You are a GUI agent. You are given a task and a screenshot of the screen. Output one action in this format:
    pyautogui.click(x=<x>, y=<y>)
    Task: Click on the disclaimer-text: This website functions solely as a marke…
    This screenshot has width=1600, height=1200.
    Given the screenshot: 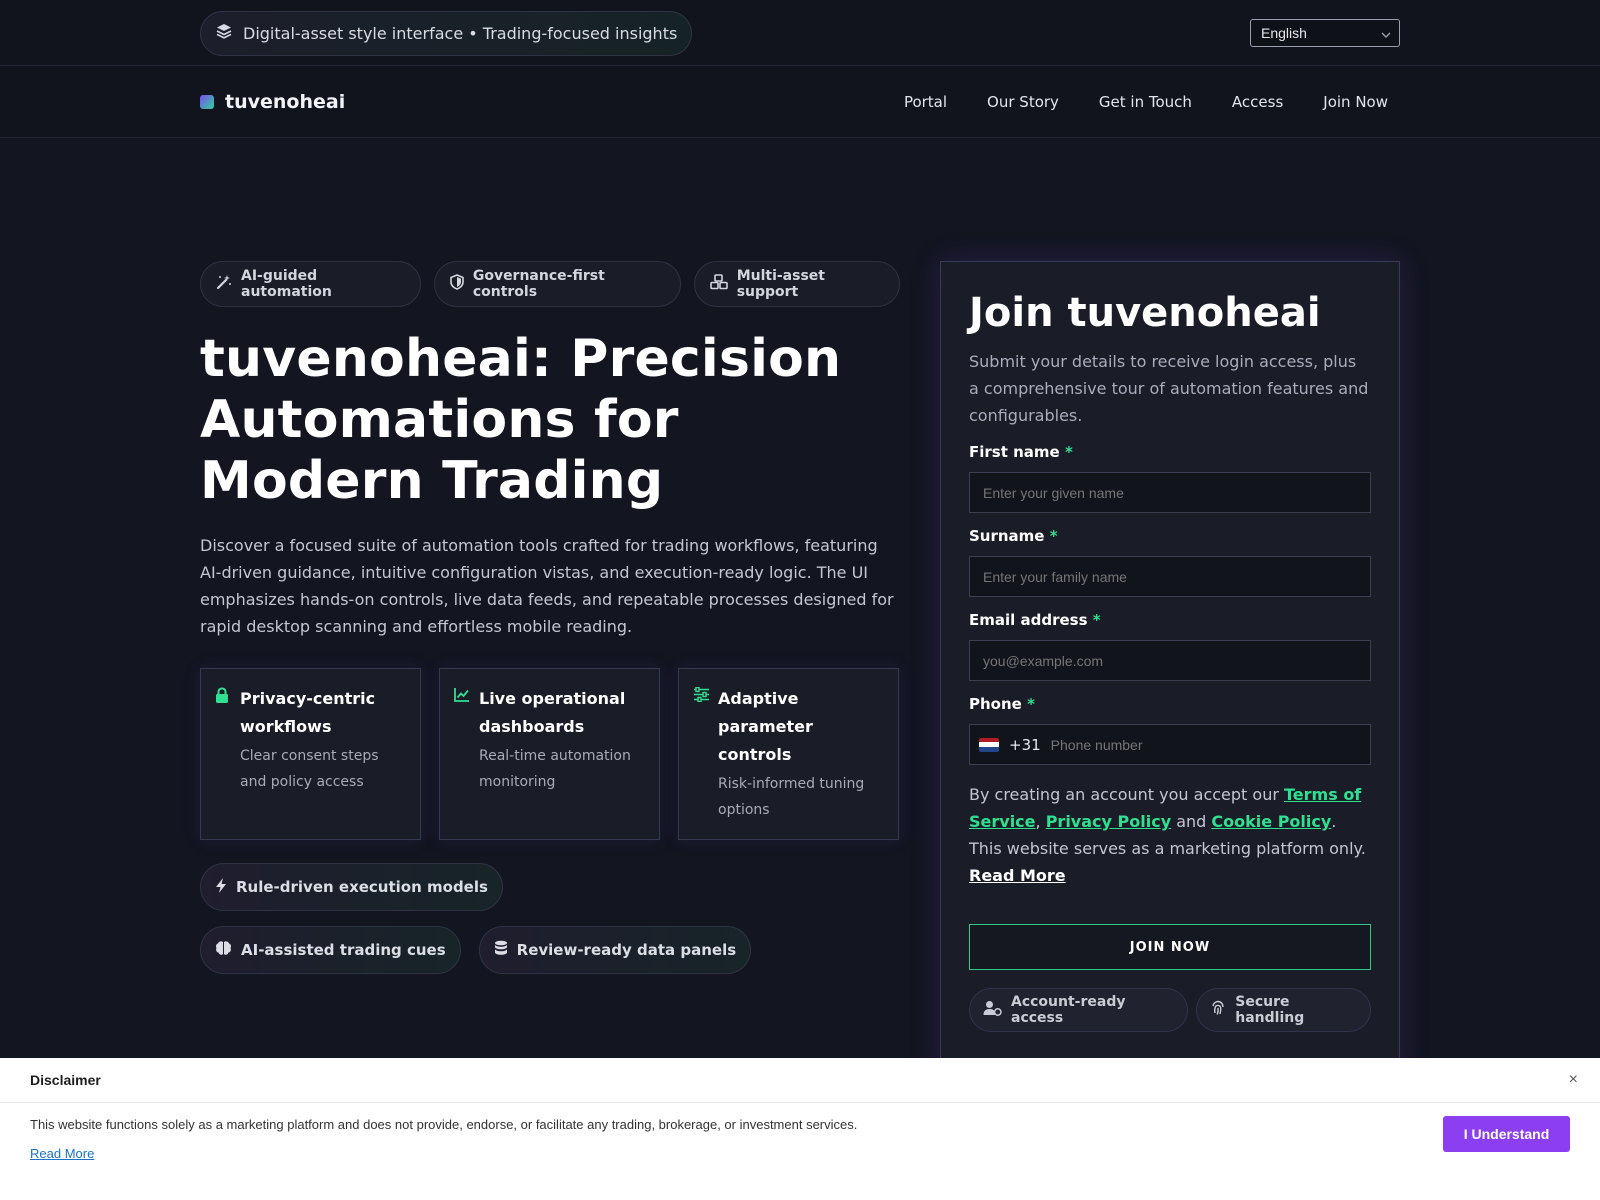 What is the action you would take?
    pyautogui.click(x=444, y=1124)
    